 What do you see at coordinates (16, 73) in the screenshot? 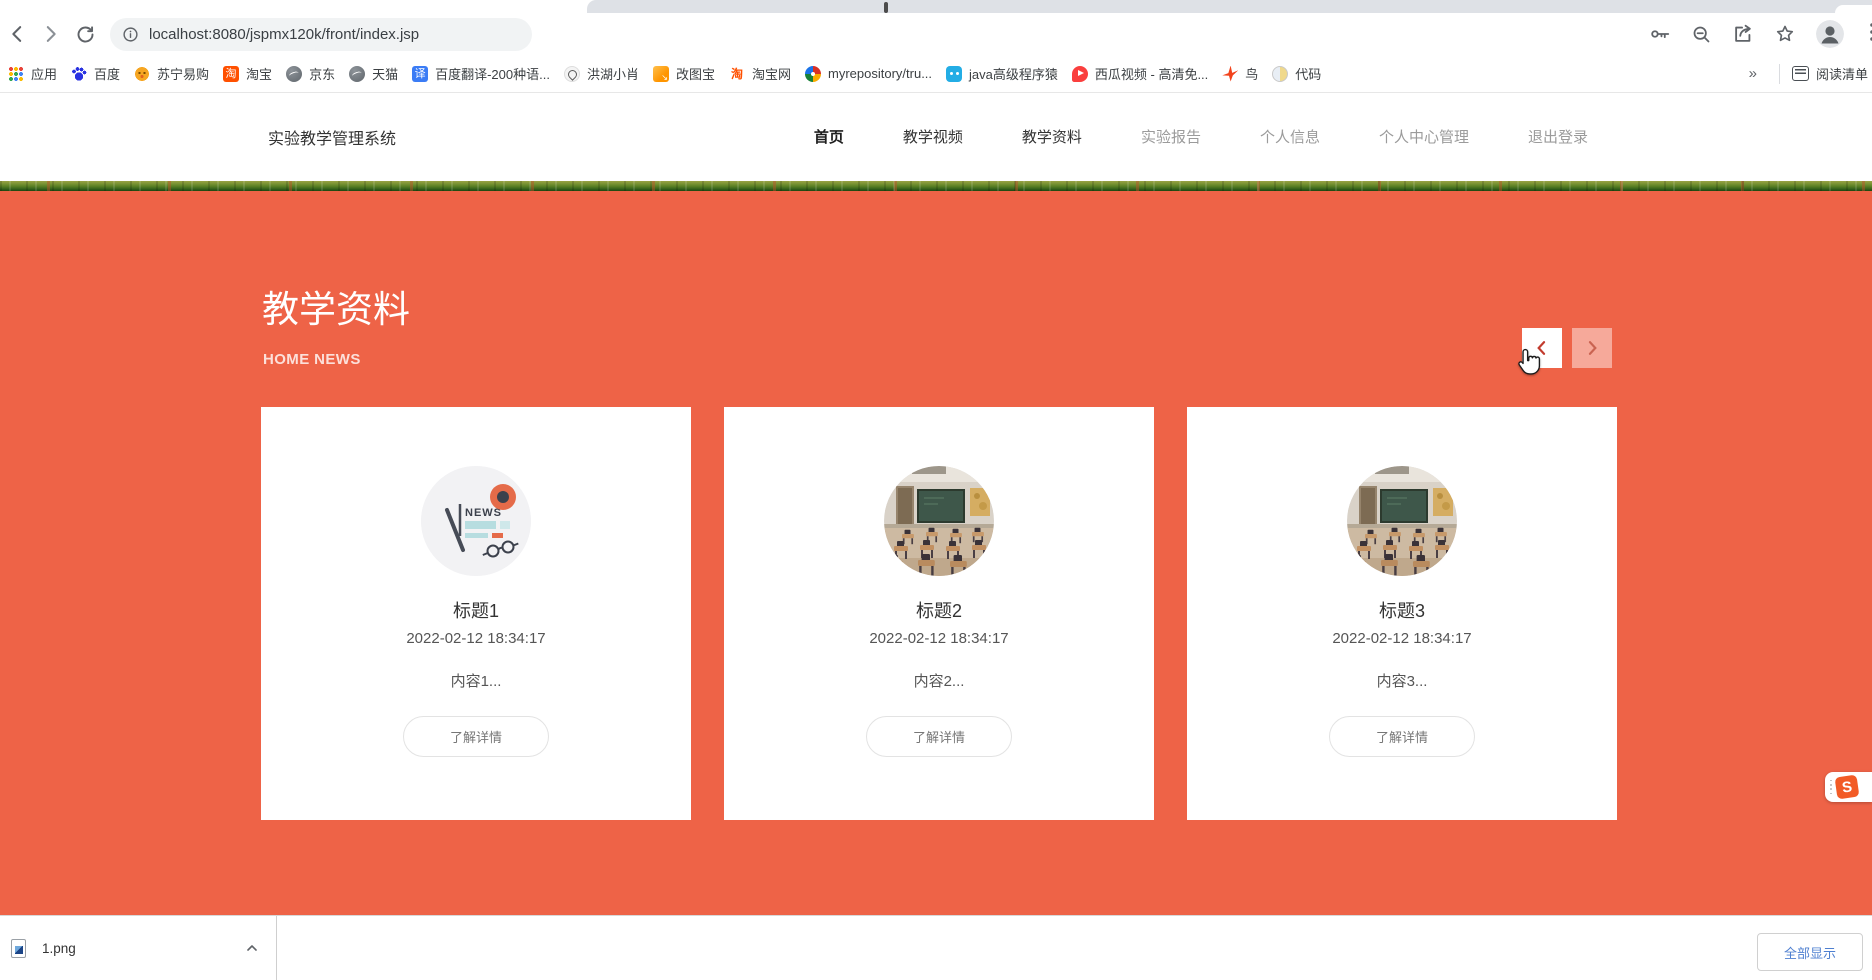
I see `apps-icon` at bounding box center [16, 73].